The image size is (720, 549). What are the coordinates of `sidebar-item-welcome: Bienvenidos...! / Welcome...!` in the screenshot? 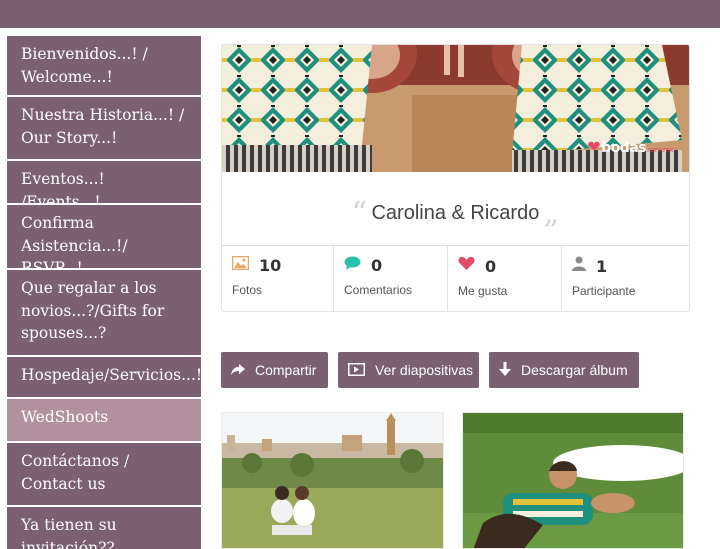 It's located at (104, 65).